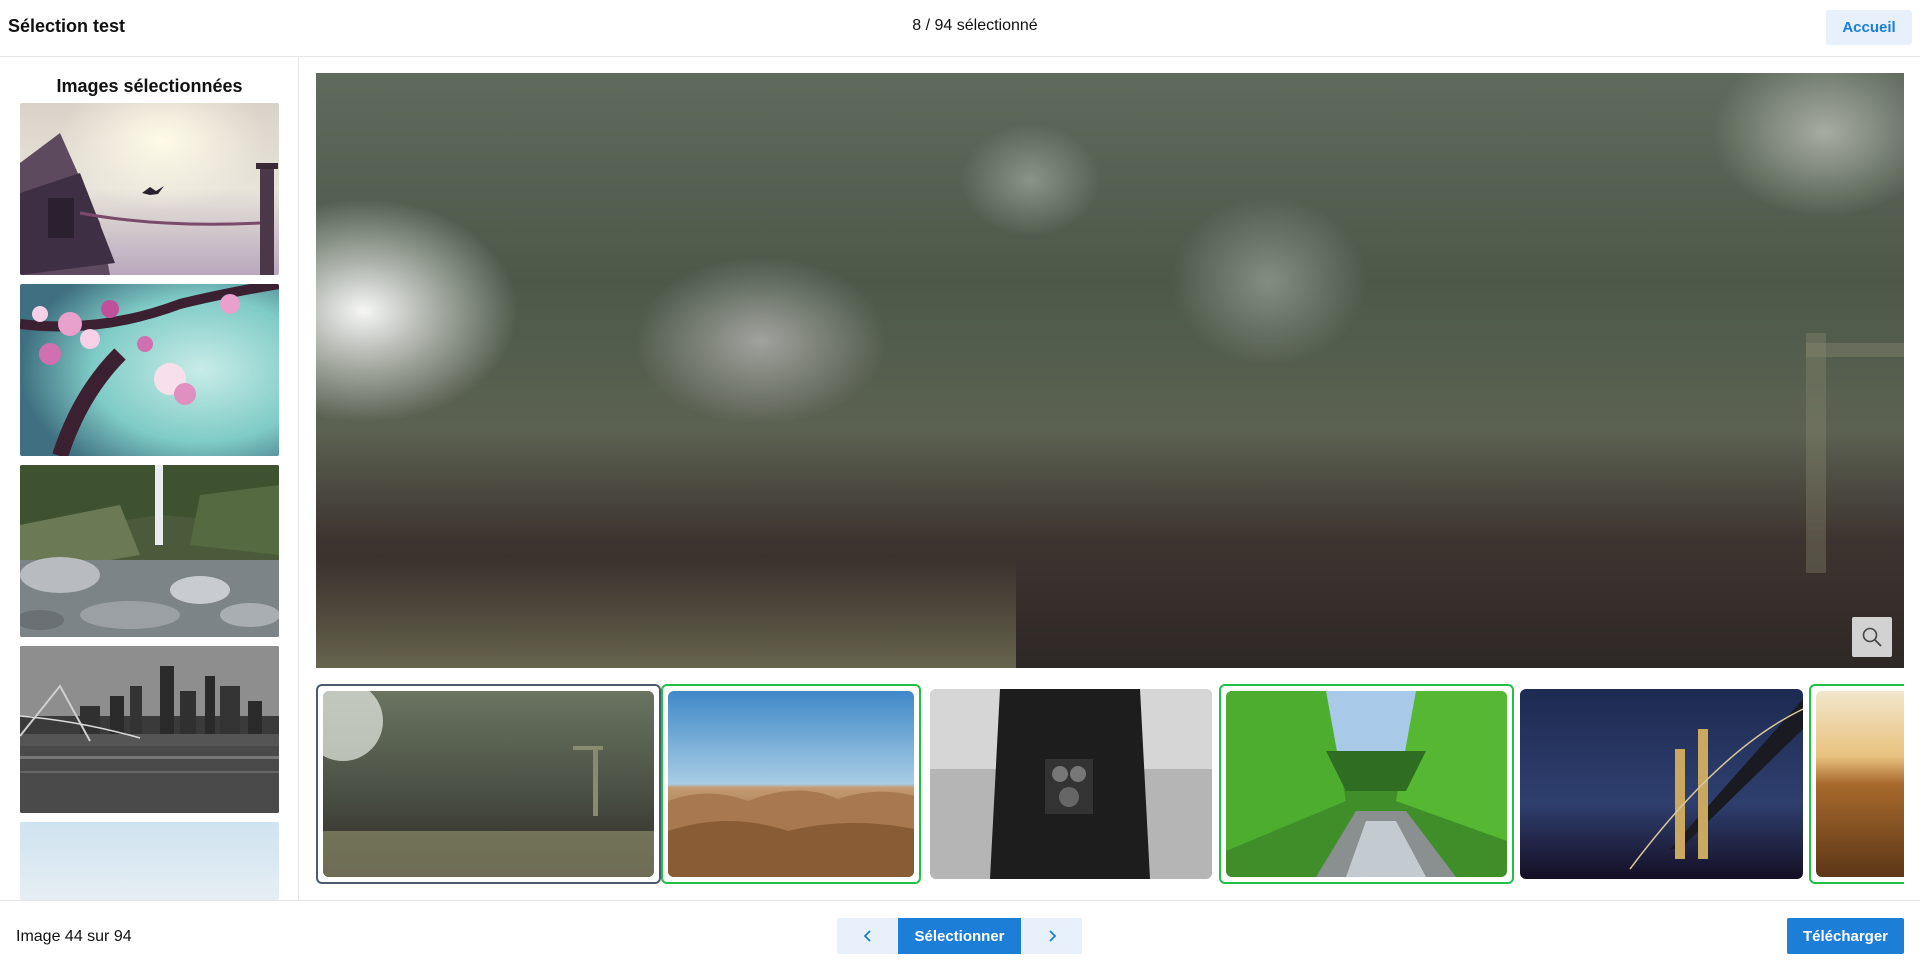 The image size is (1920, 960). I want to click on blossom-image, so click(149, 370).